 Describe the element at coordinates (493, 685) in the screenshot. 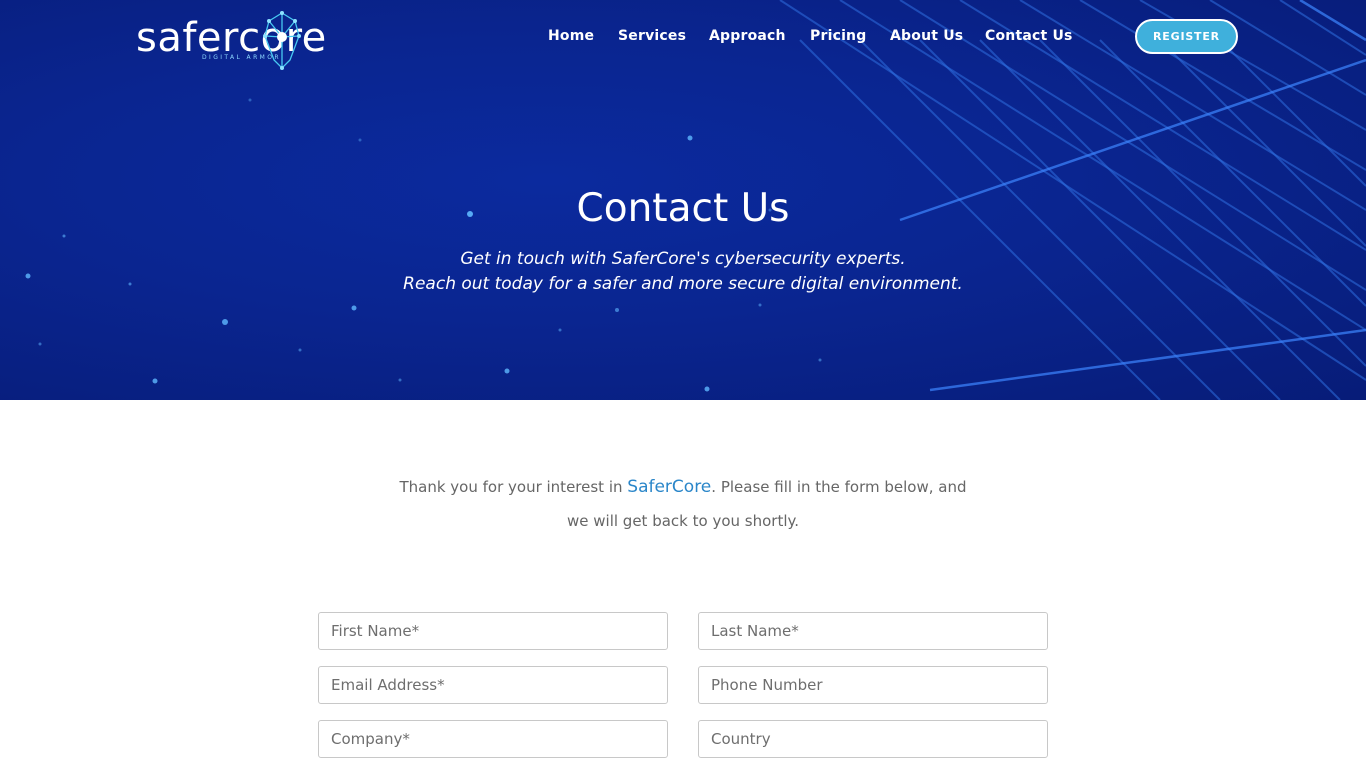

I see `email-field` at that location.